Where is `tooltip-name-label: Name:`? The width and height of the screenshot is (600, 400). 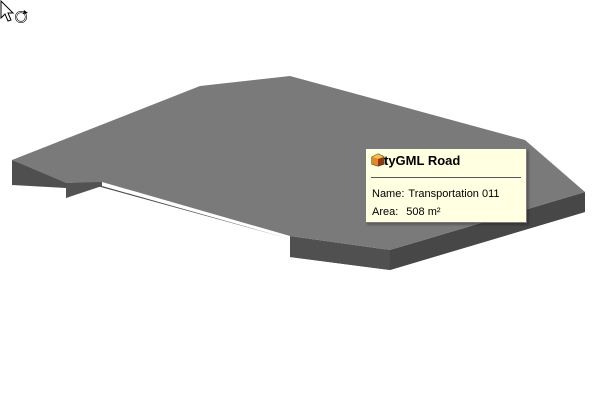 tooltip-name-label: Name: is located at coordinates (388, 194).